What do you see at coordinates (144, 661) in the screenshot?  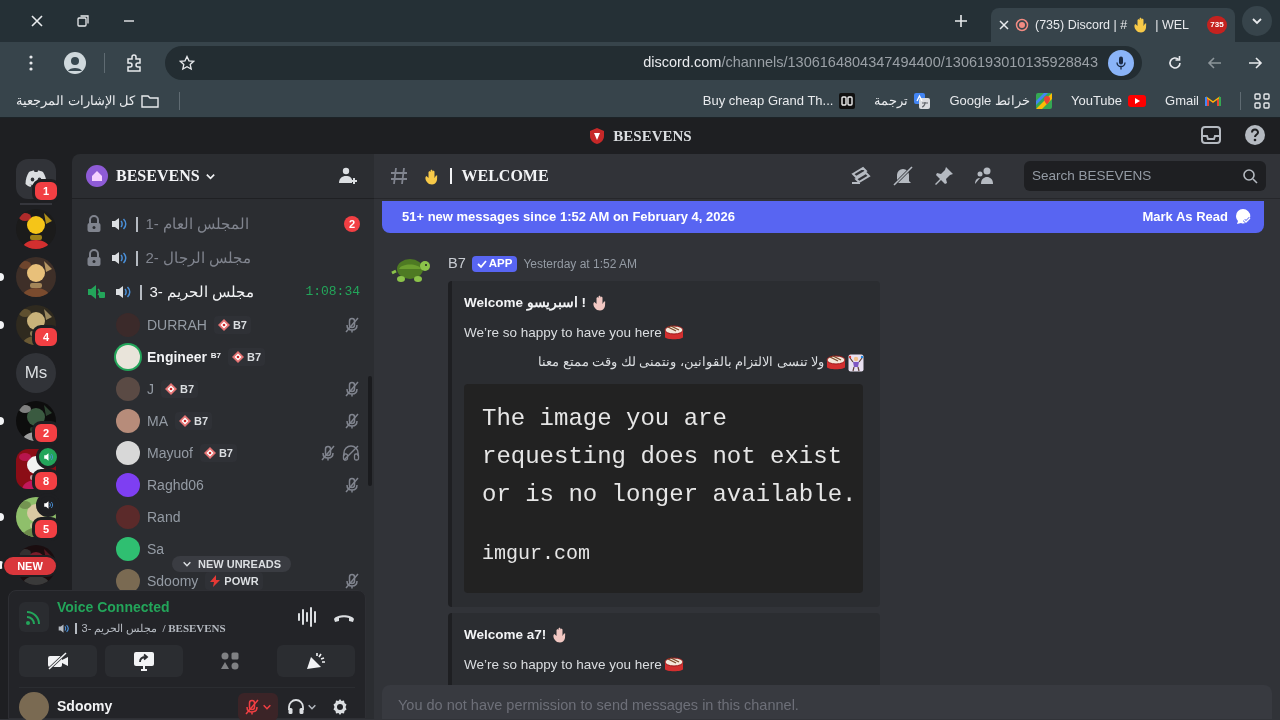 I see `screen-button` at bounding box center [144, 661].